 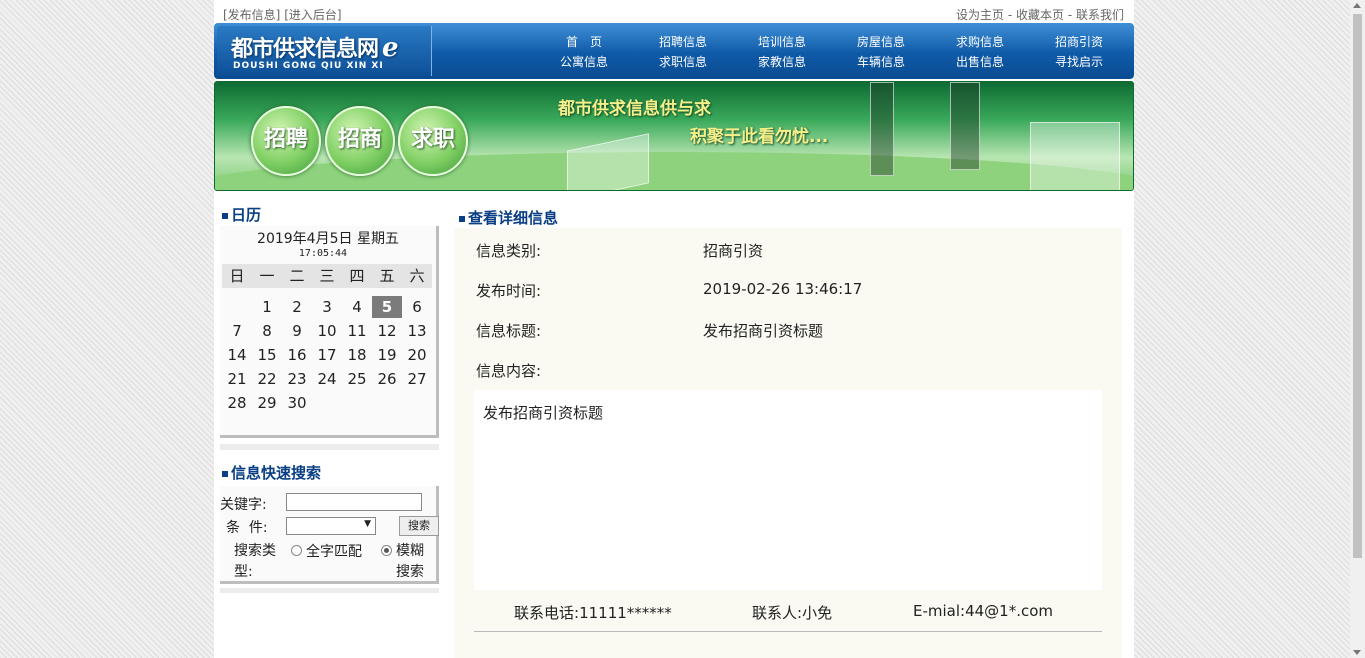 I want to click on info-title-value: 发布招商引资标题, so click(x=763, y=331).